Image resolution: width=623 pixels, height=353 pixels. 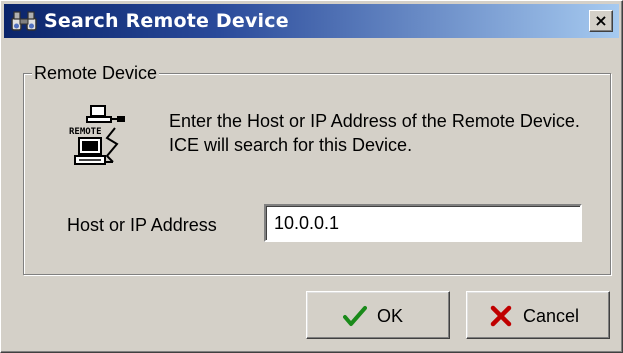 What do you see at coordinates (390, 316) in the screenshot?
I see `ok-label: OK` at bounding box center [390, 316].